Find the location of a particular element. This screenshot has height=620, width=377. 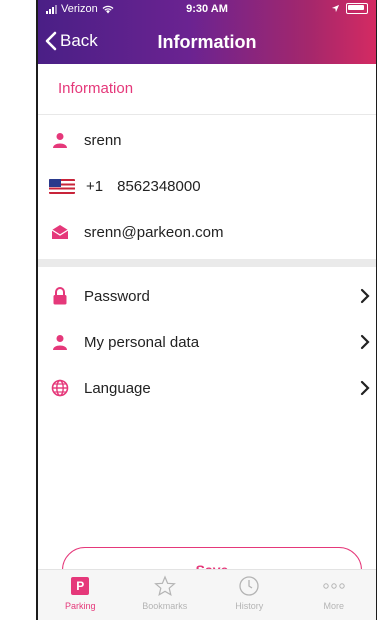

nav-bar: Back Information is located at coordinates (207, 42).